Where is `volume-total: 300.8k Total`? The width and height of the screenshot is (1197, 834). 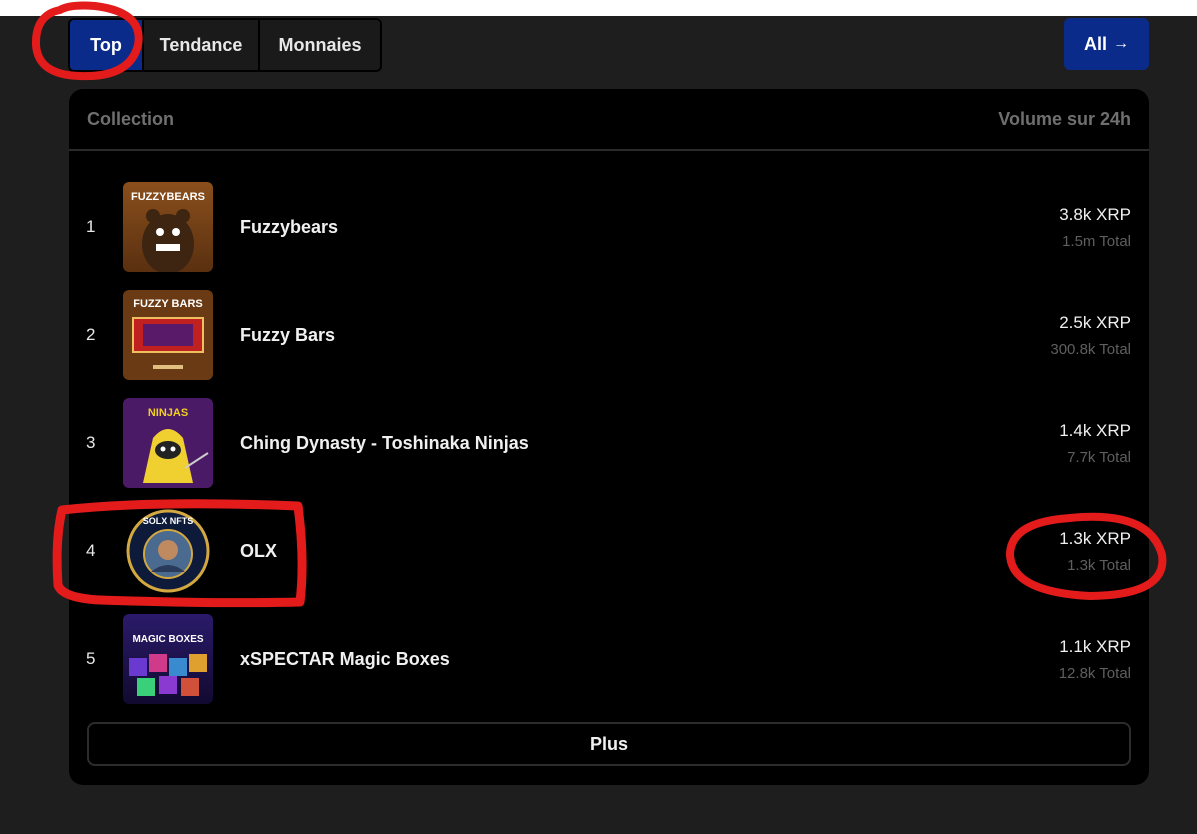 volume-total: 300.8k Total is located at coordinates (1090, 349).